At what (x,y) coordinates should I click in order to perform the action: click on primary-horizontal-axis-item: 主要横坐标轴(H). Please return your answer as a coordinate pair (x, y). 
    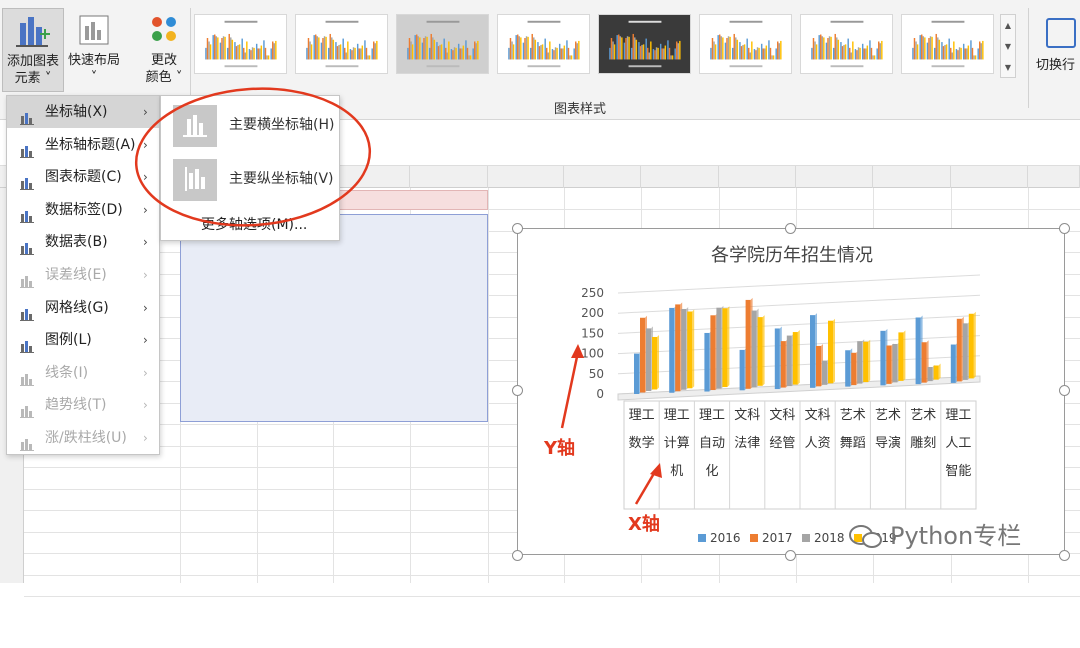
    Looking at the image, I should click on (250, 125).